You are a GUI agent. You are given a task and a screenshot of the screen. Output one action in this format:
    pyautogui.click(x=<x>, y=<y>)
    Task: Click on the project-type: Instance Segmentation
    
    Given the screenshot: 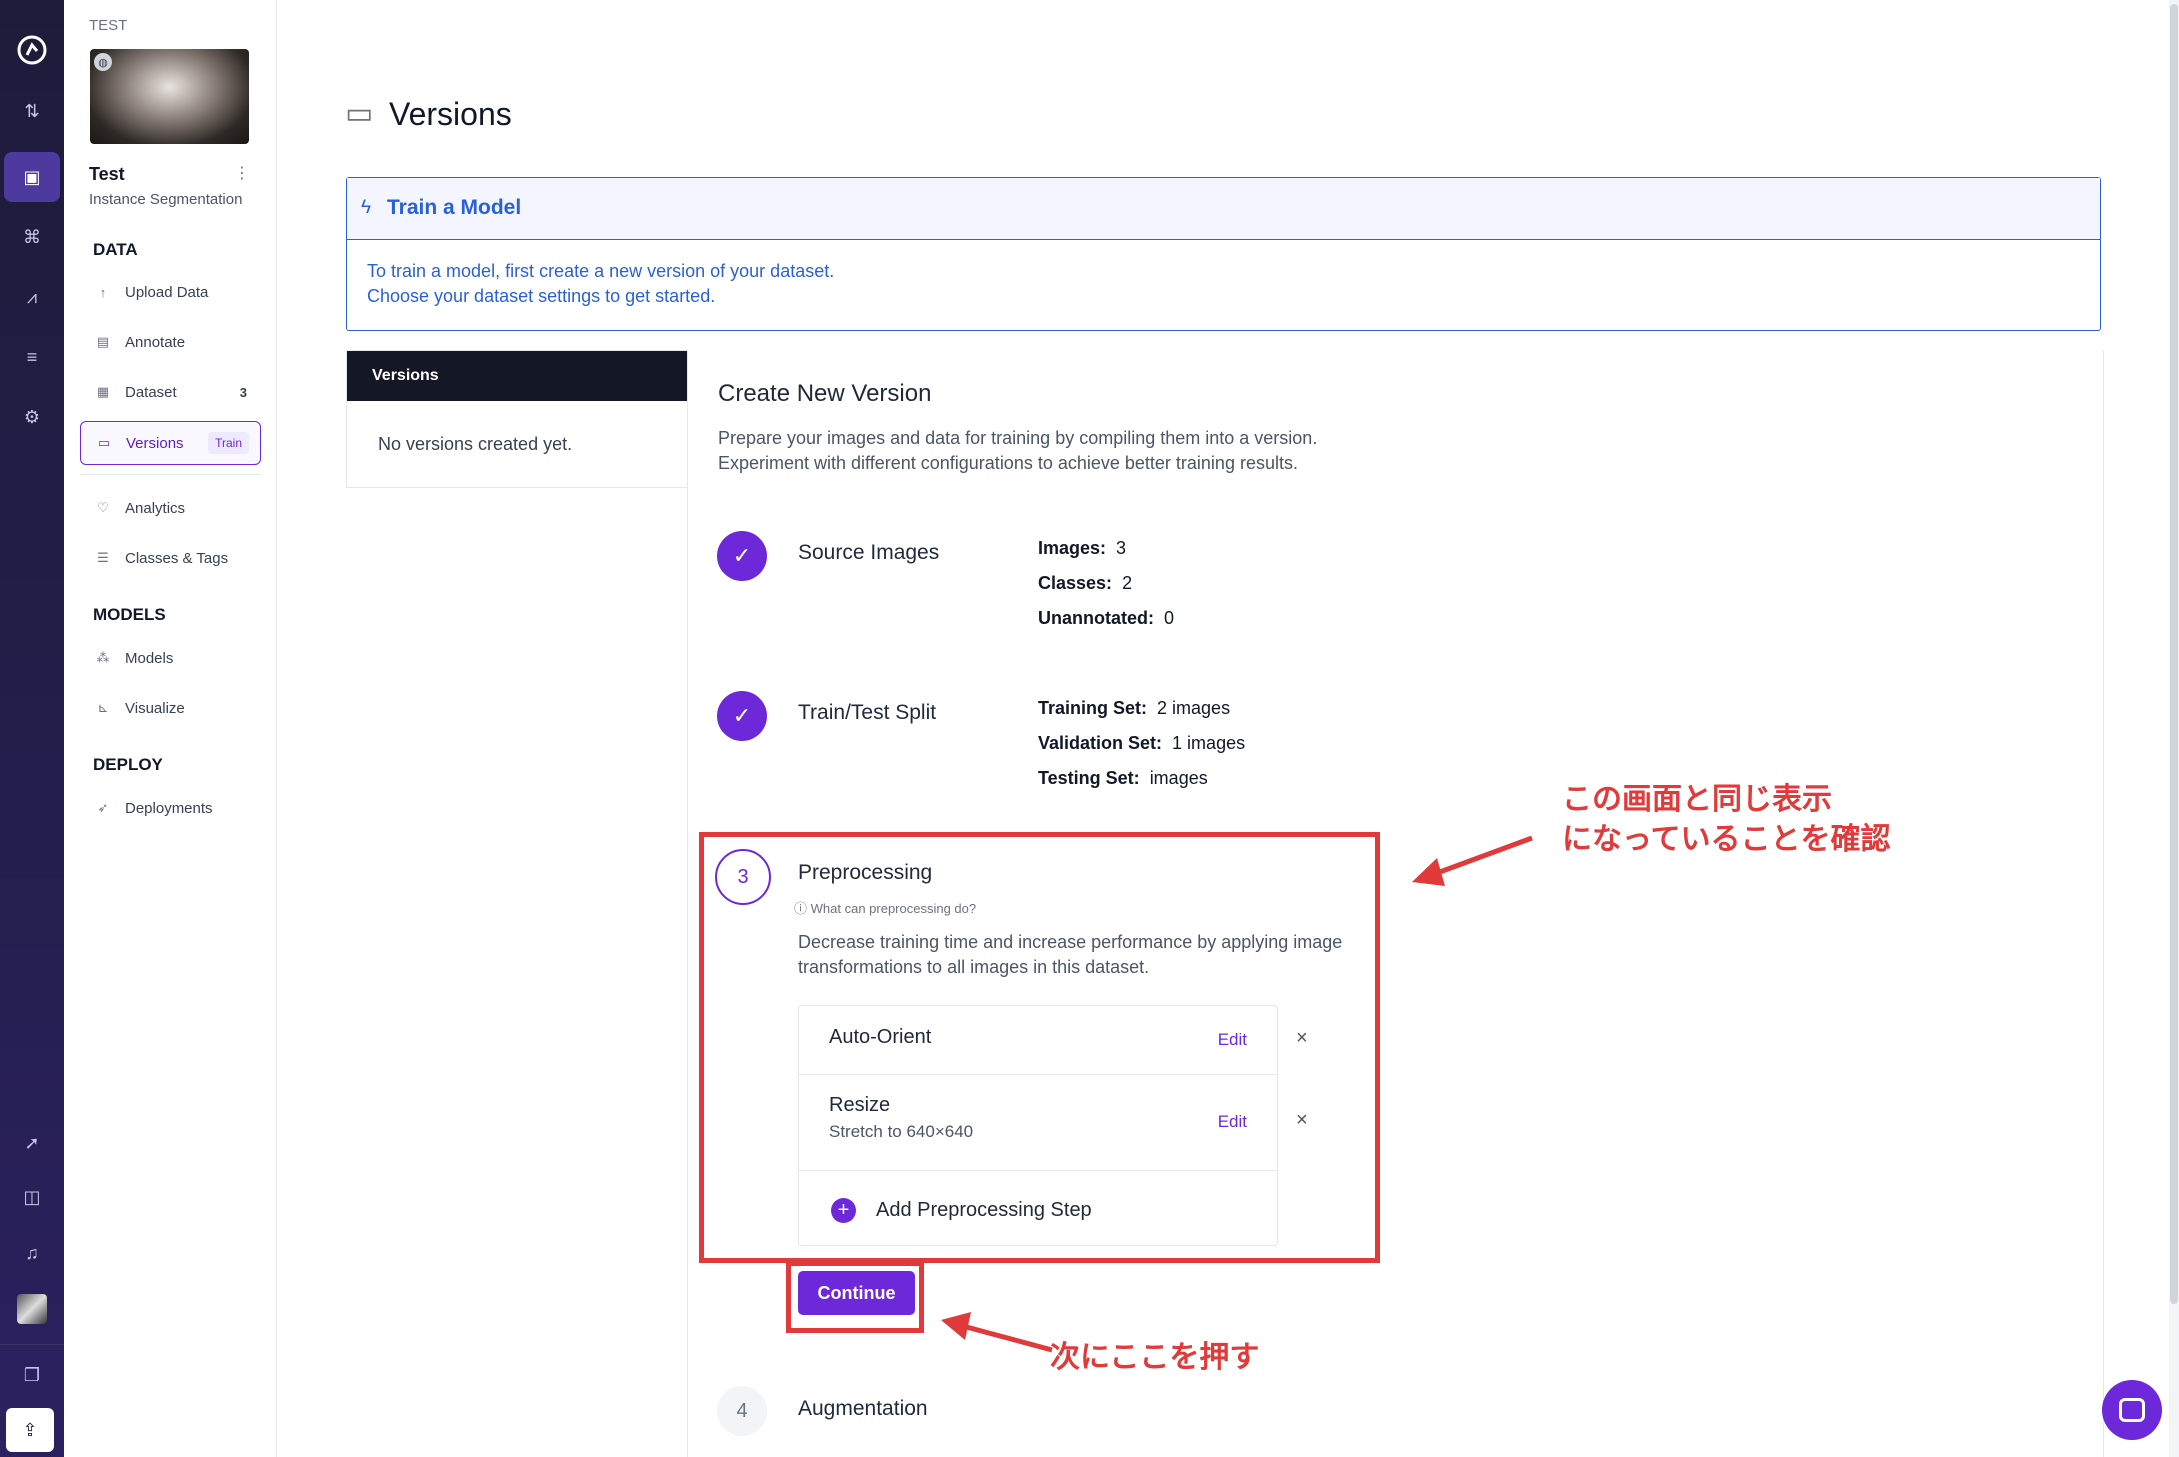 What is the action you would take?
    pyautogui.click(x=166, y=199)
    